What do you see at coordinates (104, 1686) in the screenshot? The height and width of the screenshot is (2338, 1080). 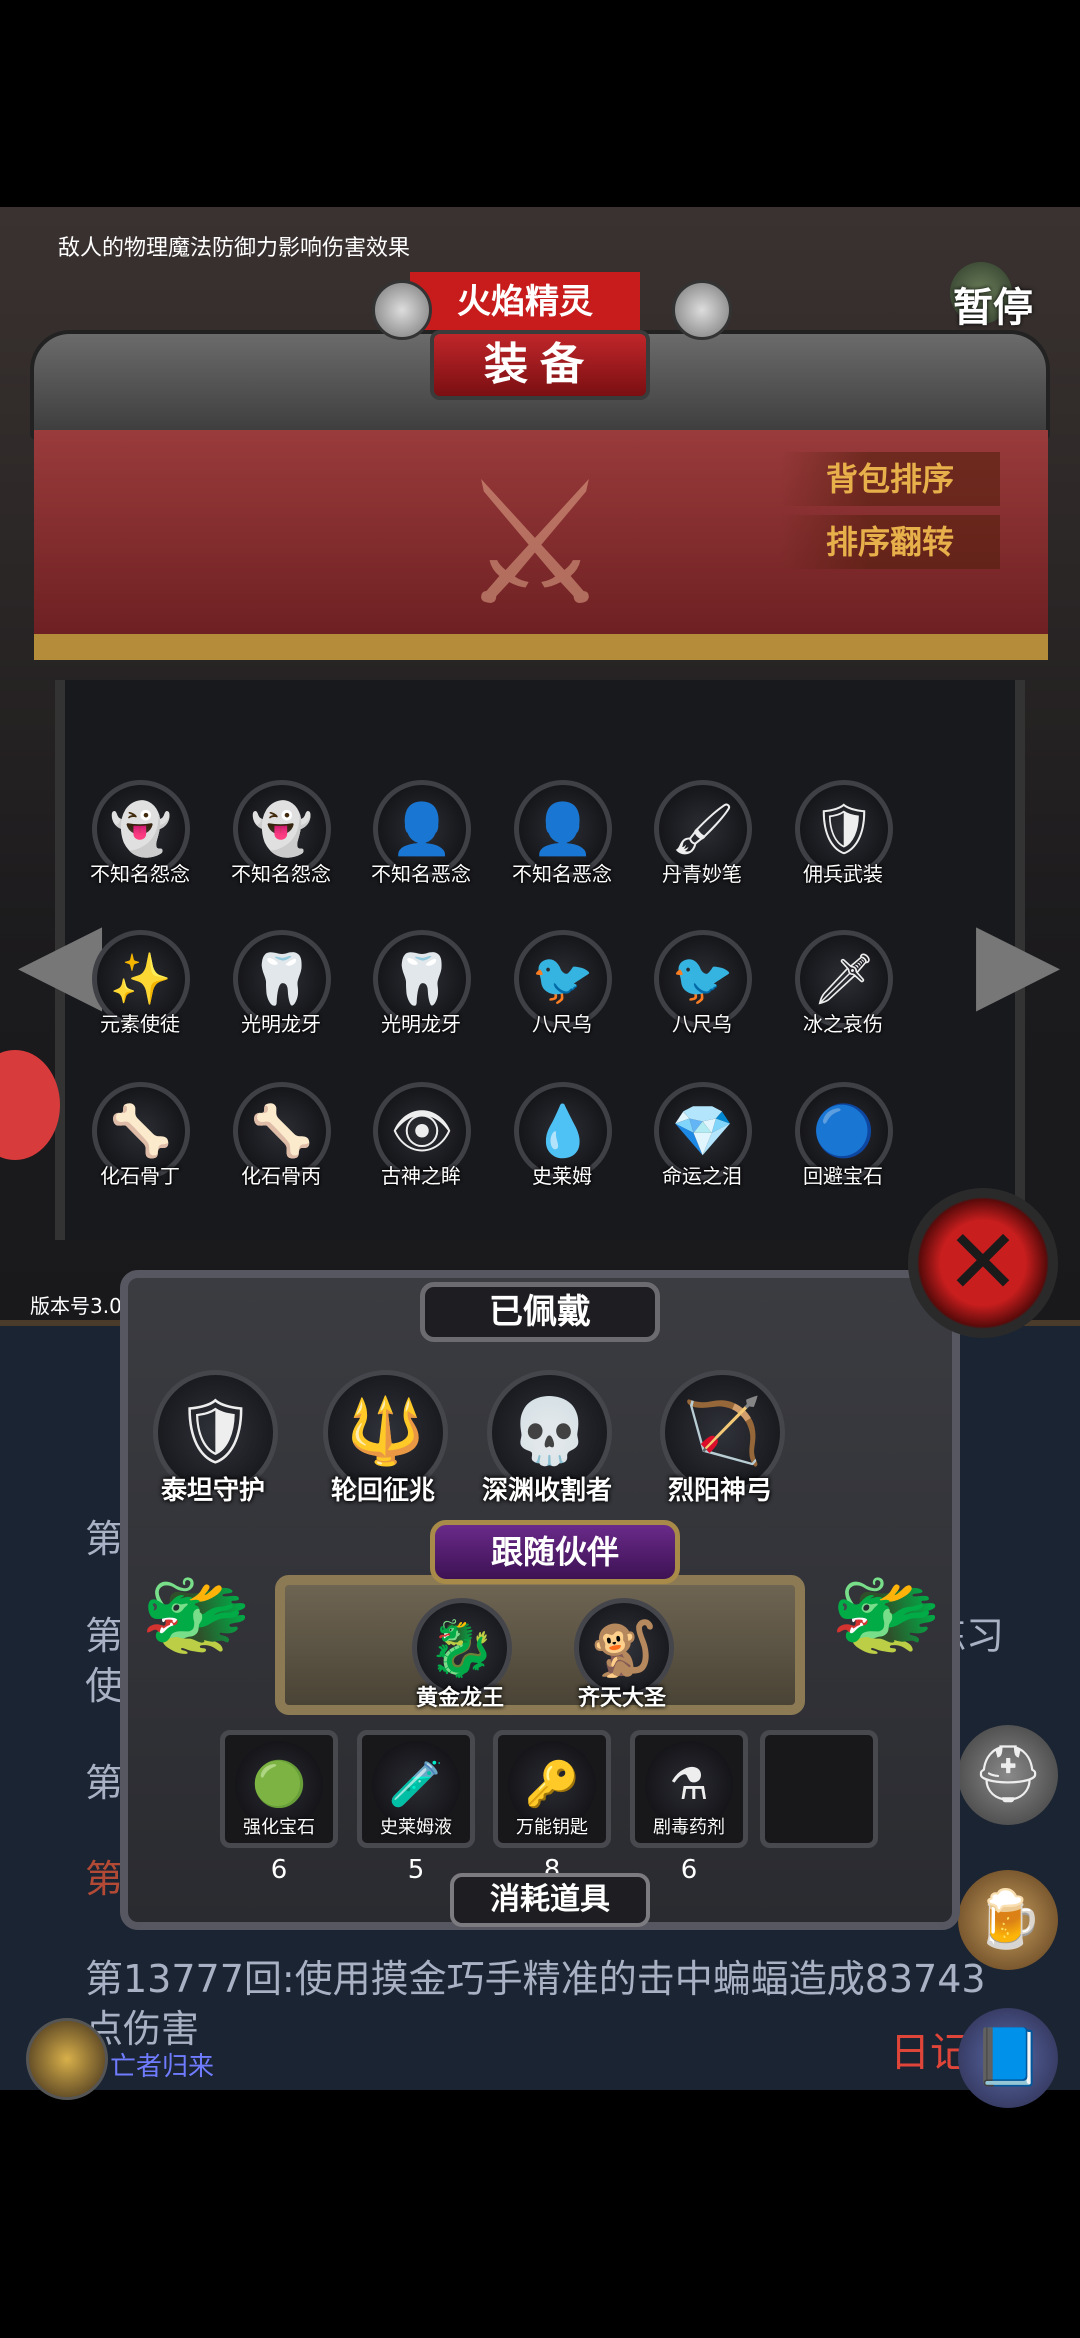 I see `log-line-partial: 使` at bounding box center [104, 1686].